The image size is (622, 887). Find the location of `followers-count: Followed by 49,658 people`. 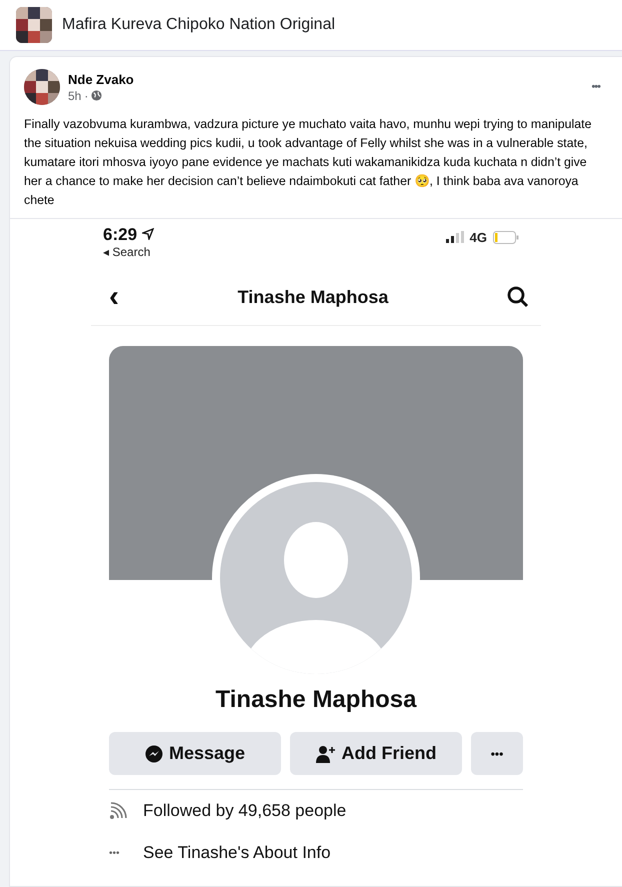

followers-count: Followed by 49,658 people is located at coordinates (244, 811).